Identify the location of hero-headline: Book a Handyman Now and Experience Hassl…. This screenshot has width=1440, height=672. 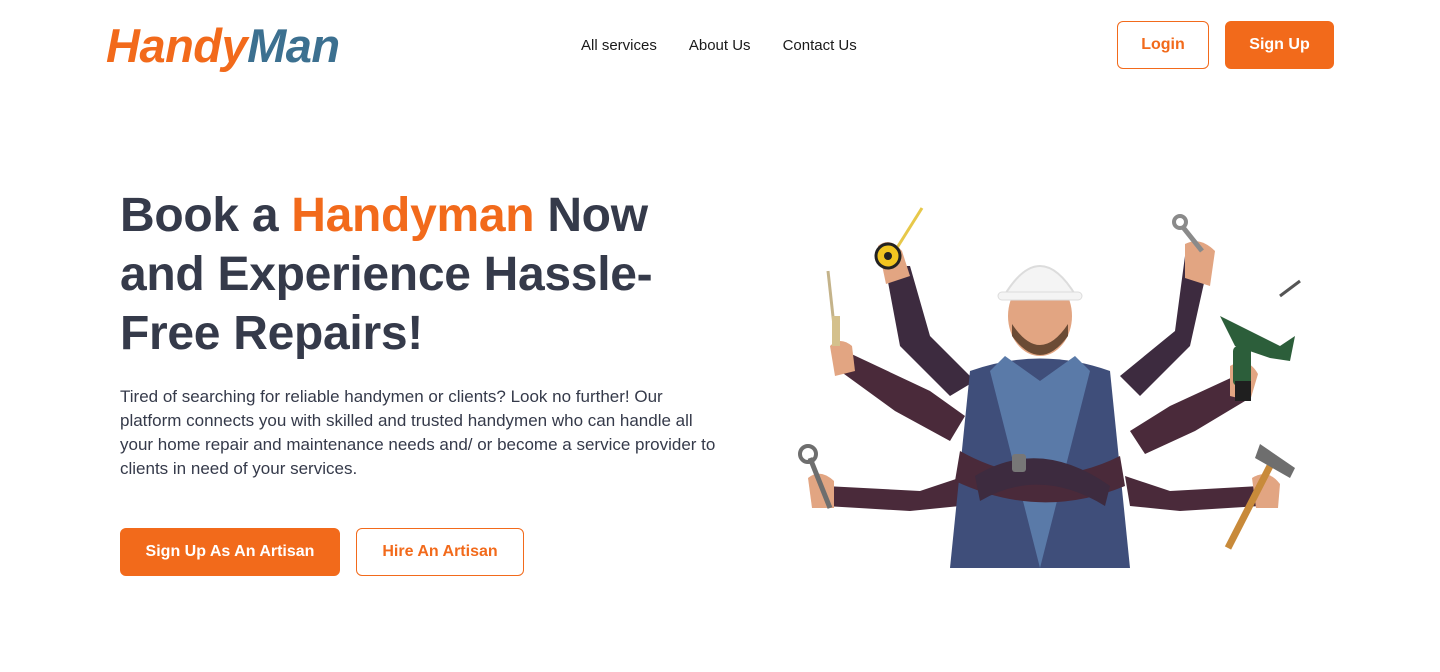
(430, 274).